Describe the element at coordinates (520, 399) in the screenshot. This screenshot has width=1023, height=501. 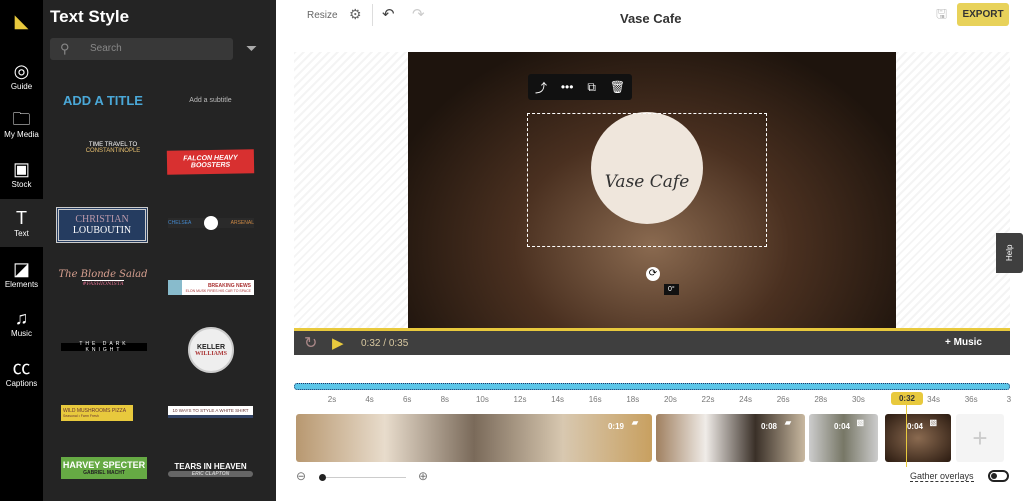
I see `ruler-tick: 12s` at that location.